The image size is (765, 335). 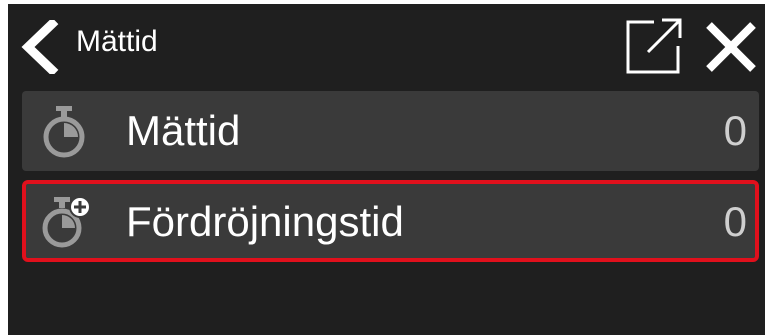 I want to click on stopwatch-plus-icon, so click(x=64, y=221).